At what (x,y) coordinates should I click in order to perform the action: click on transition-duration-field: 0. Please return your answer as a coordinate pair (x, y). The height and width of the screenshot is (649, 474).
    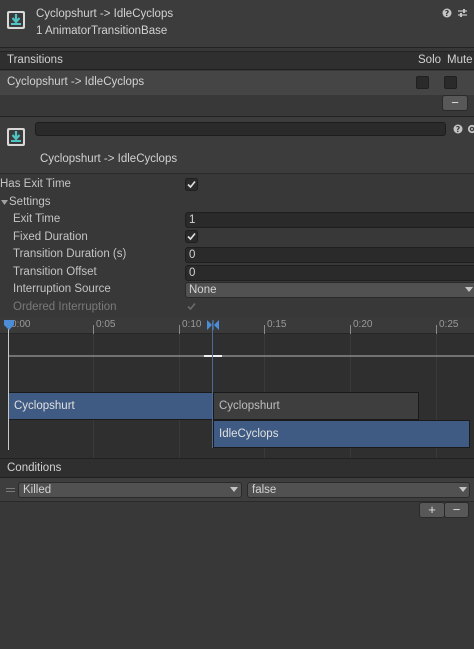
    Looking at the image, I should click on (329, 255).